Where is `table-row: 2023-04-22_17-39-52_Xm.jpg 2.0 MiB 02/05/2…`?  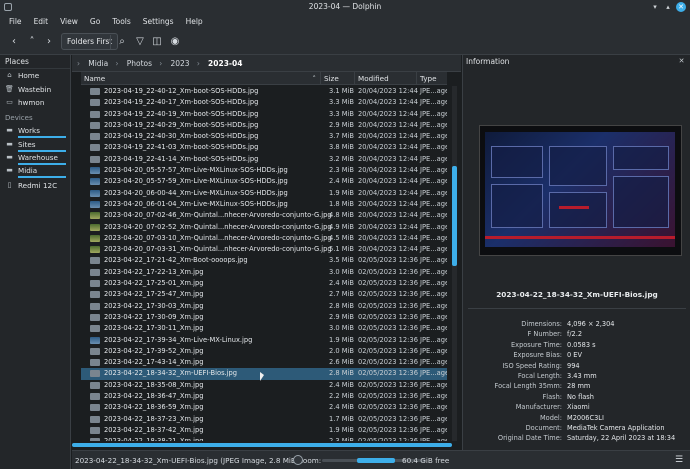
table-row: 2023-04-22_17-39-52_Xm.jpg 2.0 MiB 02/05/2… is located at coordinates (264, 351).